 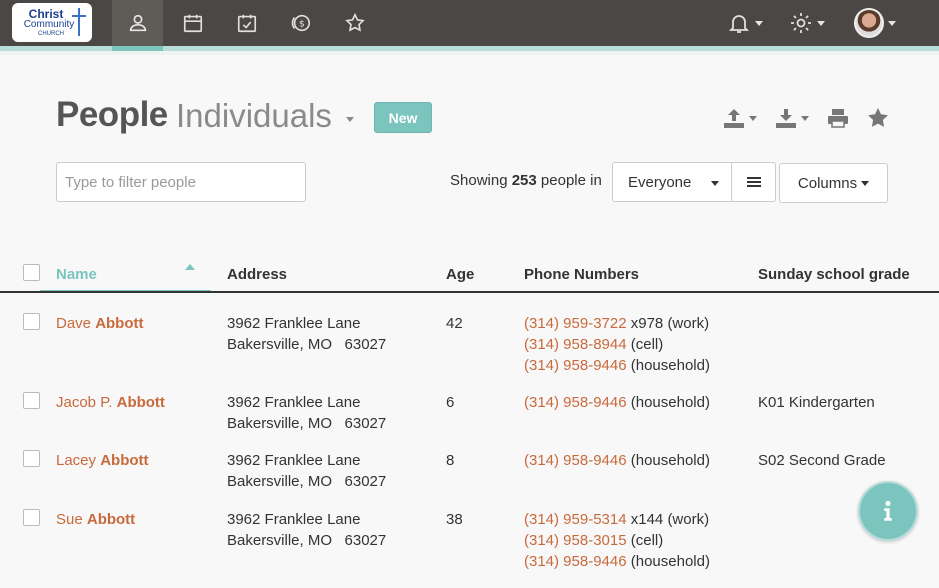 I want to click on nav-tab-giving: $, so click(x=300, y=23).